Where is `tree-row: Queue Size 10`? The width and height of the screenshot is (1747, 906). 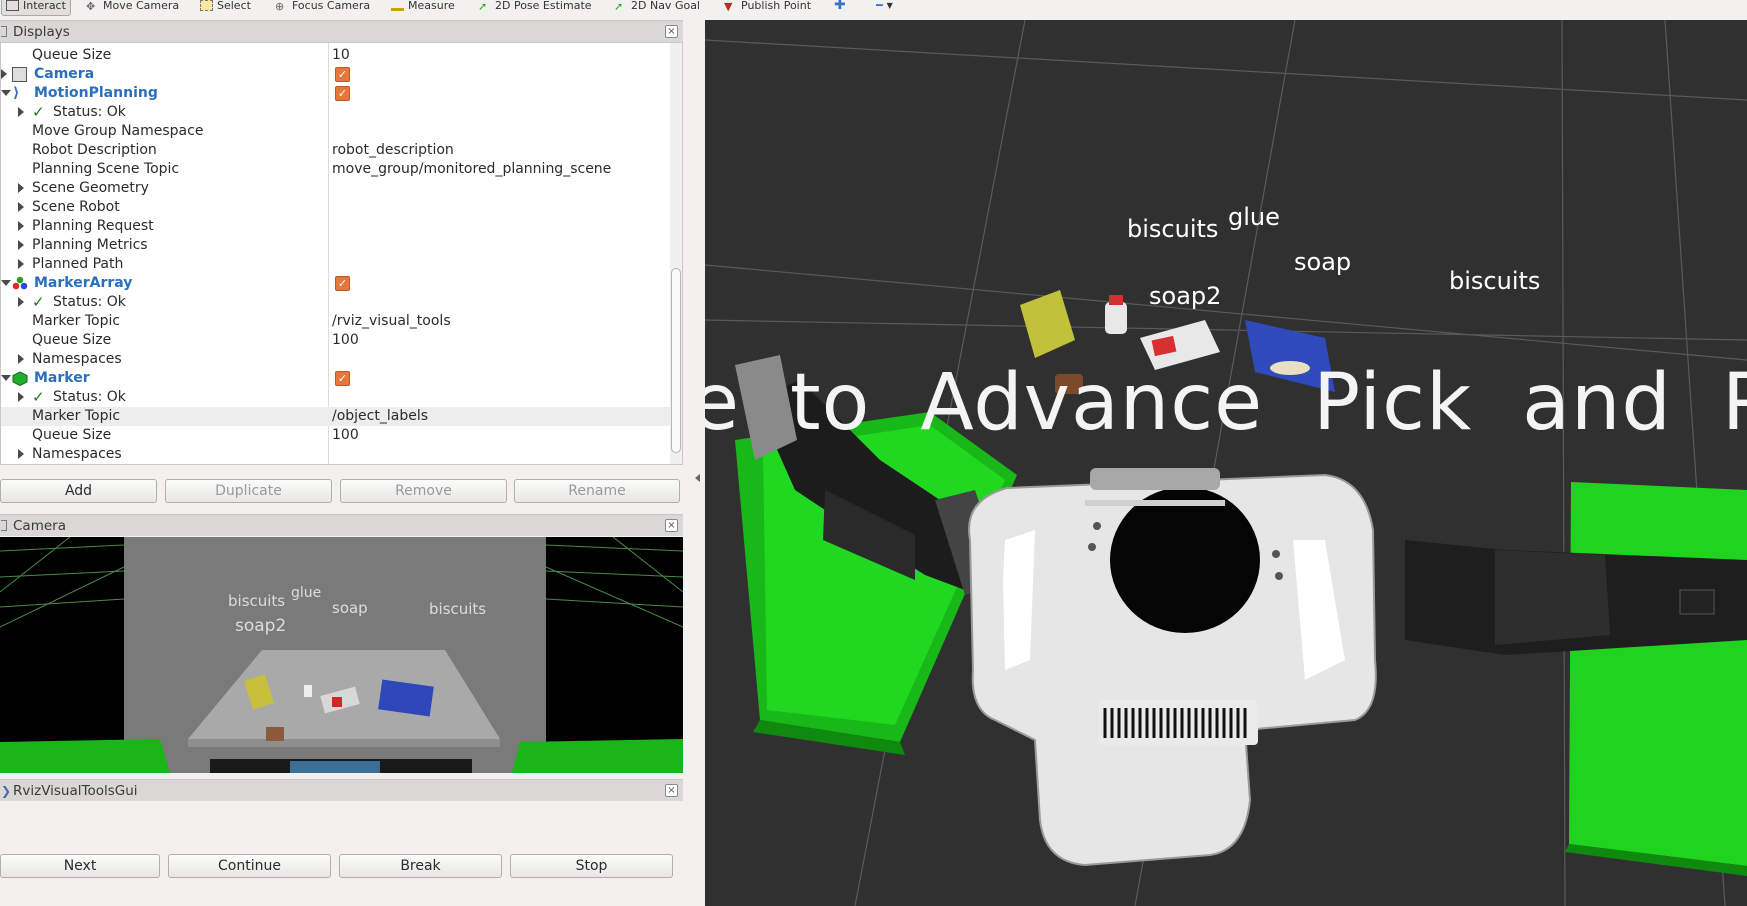
tree-row: Queue Size 10 is located at coordinates (336, 55).